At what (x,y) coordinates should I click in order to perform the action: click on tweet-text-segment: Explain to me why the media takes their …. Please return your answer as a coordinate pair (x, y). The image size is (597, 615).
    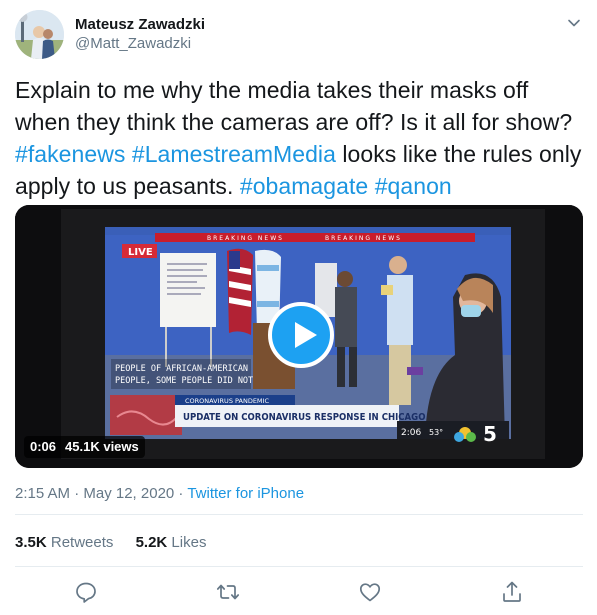
    Looking at the image, I should click on (272, 90).